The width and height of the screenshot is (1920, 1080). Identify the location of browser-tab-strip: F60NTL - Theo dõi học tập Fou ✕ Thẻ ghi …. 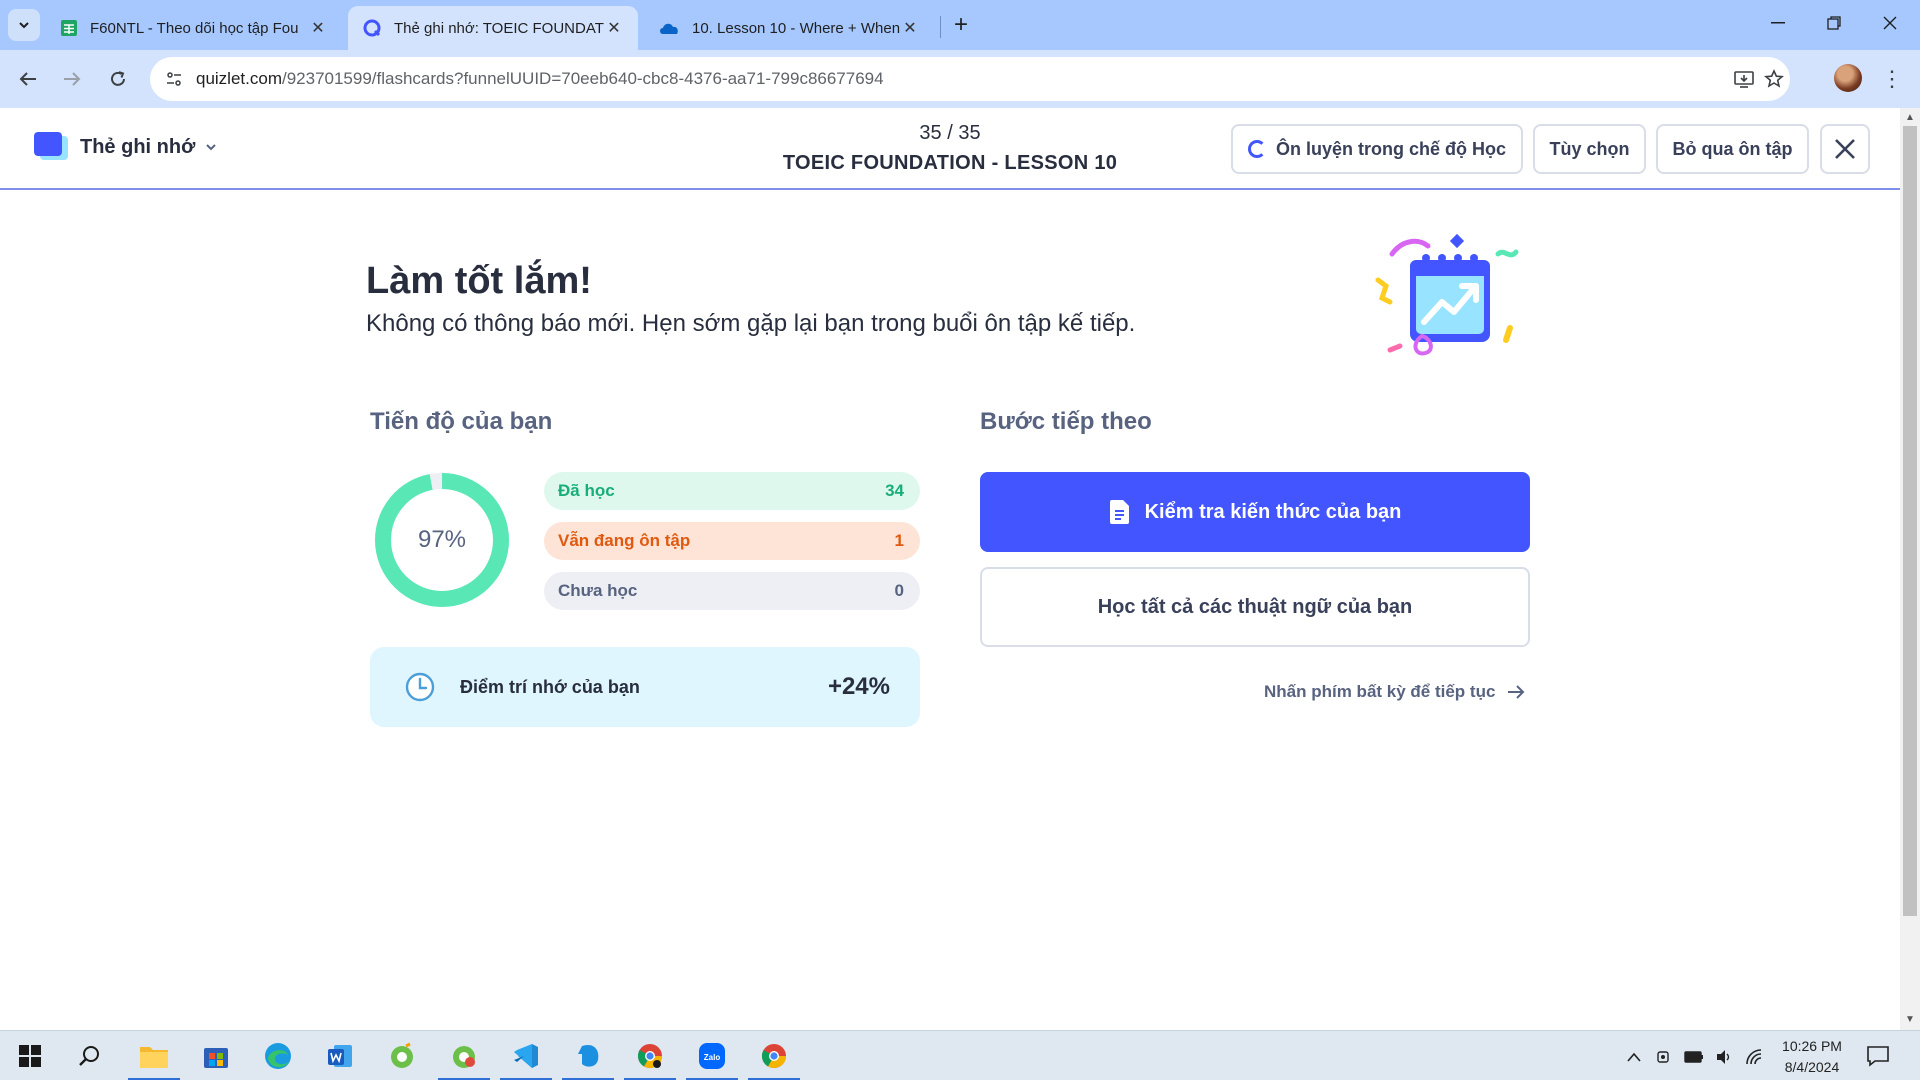
(960, 25).